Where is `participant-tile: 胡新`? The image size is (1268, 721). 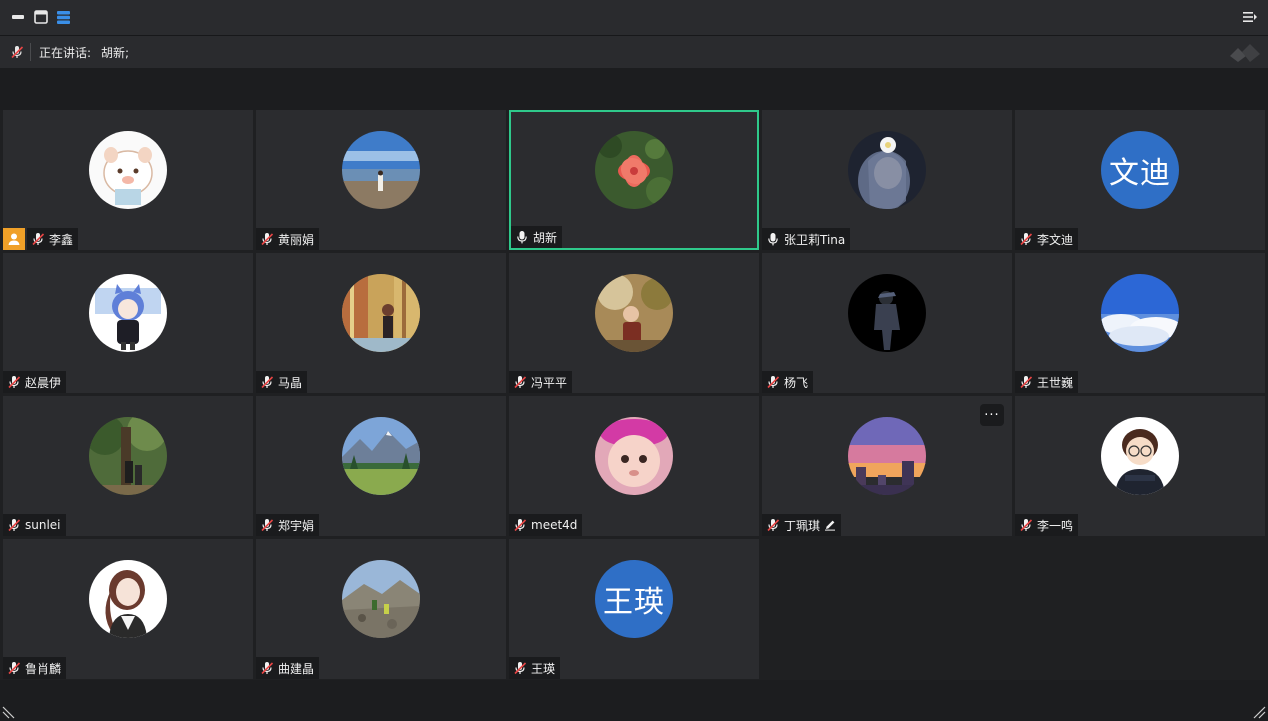 participant-tile: 胡新 is located at coordinates (634, 180).